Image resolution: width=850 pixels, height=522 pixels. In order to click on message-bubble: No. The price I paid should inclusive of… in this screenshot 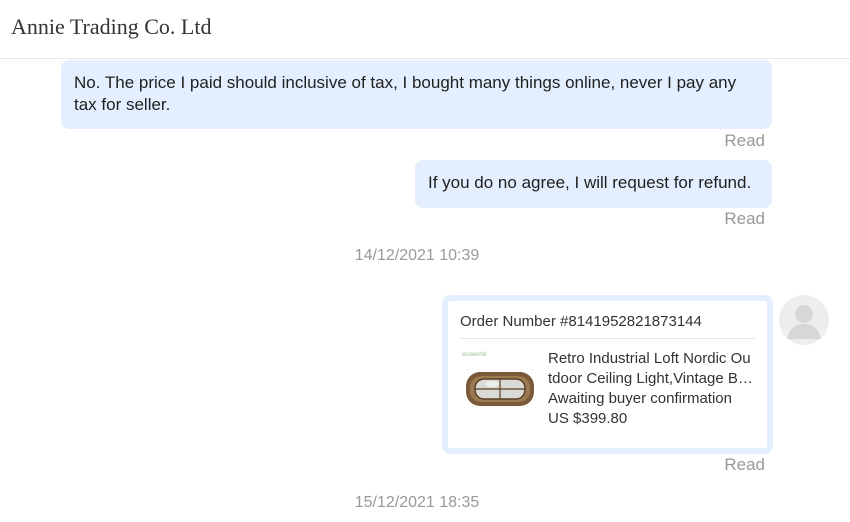, I will do `click(416, 94)`.